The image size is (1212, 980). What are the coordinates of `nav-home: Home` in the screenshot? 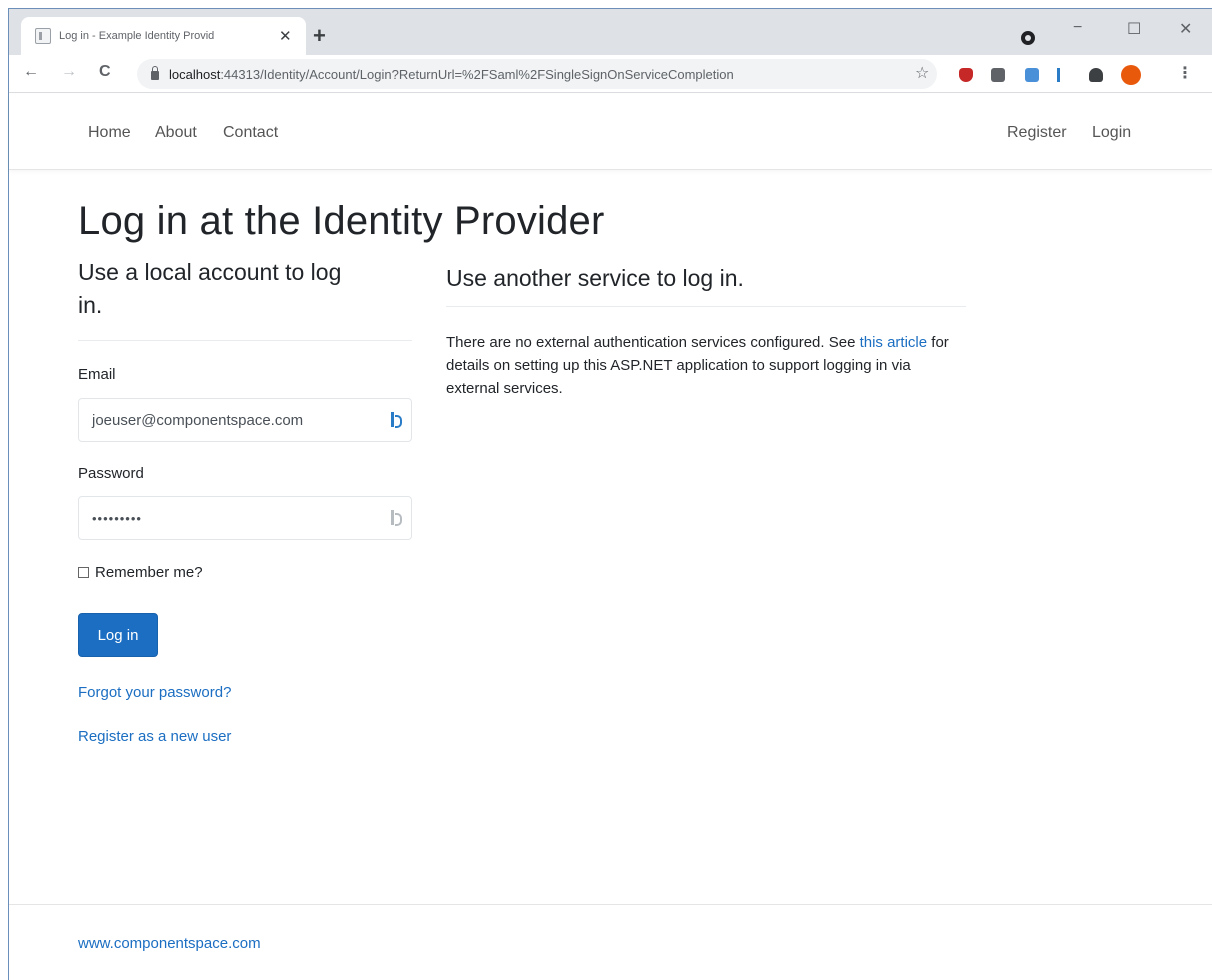 It's located at (109, 133).